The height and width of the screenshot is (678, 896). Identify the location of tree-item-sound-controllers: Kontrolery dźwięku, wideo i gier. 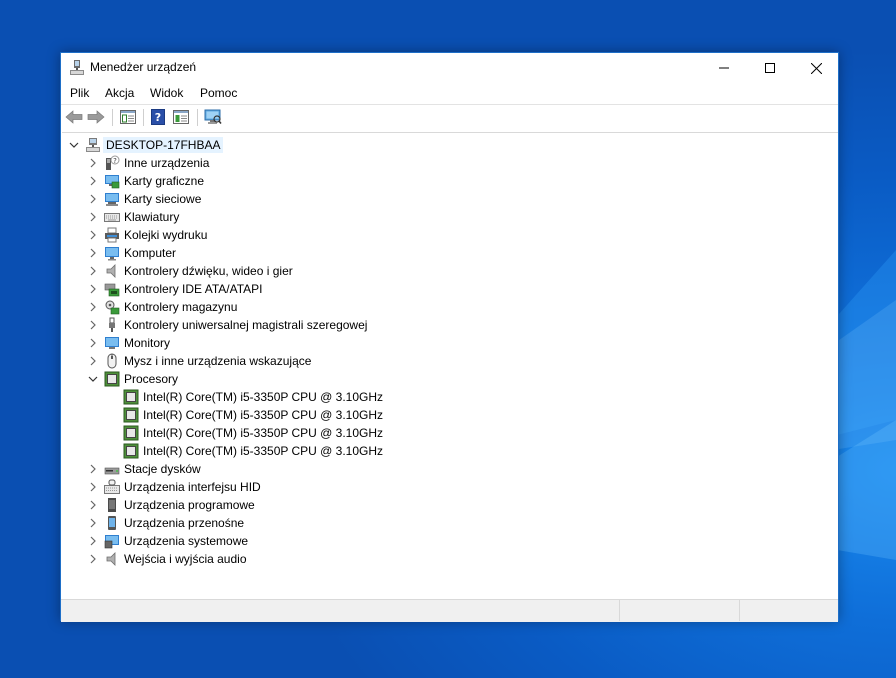
(212, 271).